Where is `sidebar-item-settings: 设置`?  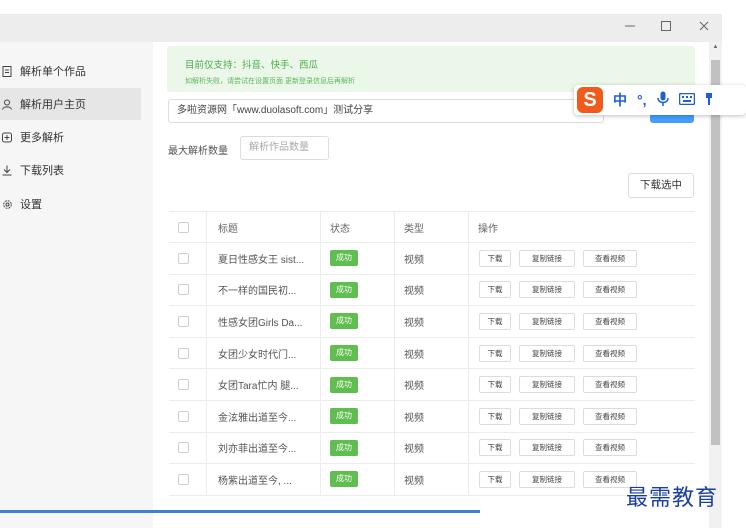
sidebar-item-settings: 设置 is located at coordinates (70, 204).